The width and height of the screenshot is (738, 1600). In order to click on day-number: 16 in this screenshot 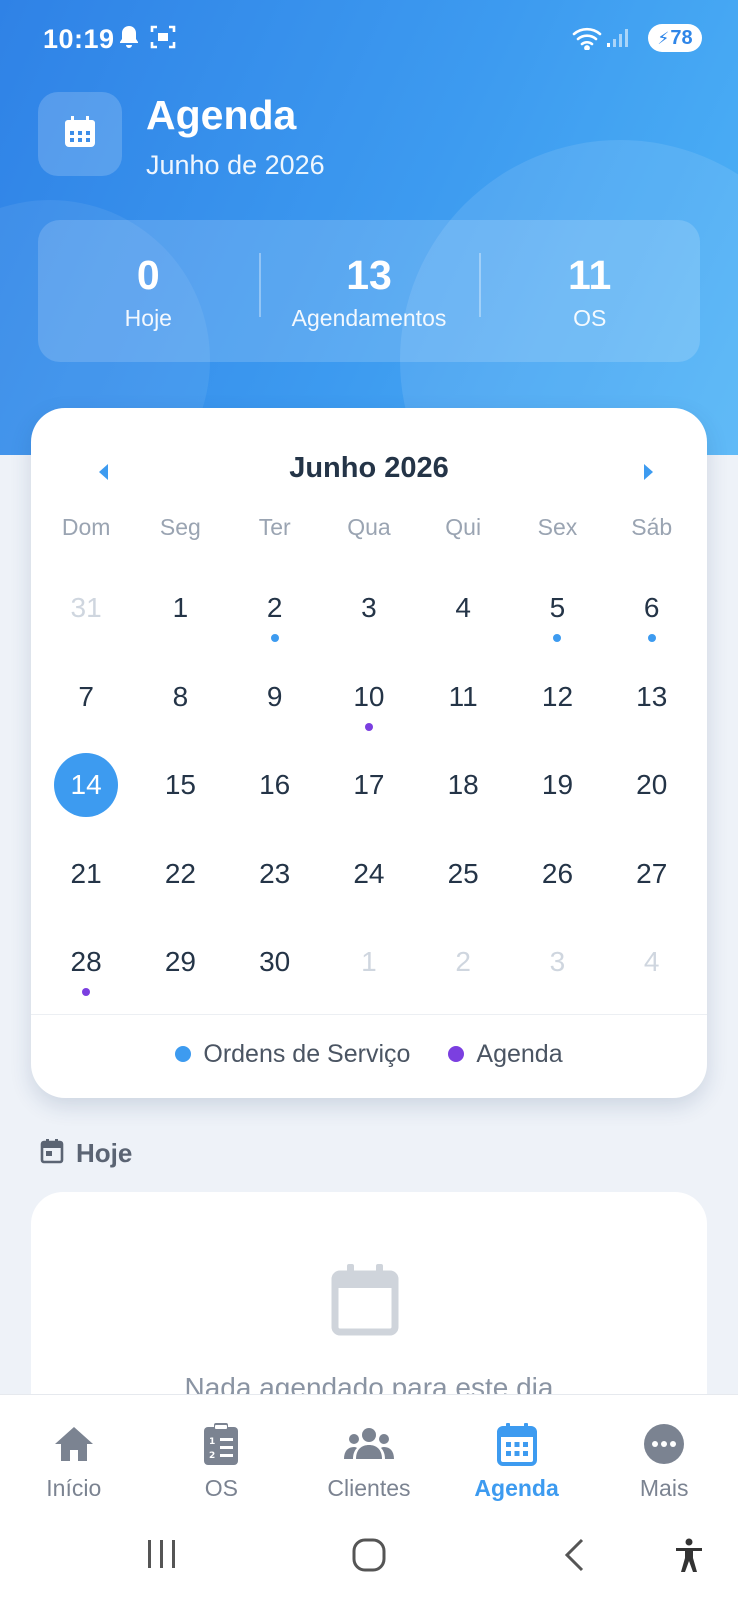, I will do `click(275, 784)`.